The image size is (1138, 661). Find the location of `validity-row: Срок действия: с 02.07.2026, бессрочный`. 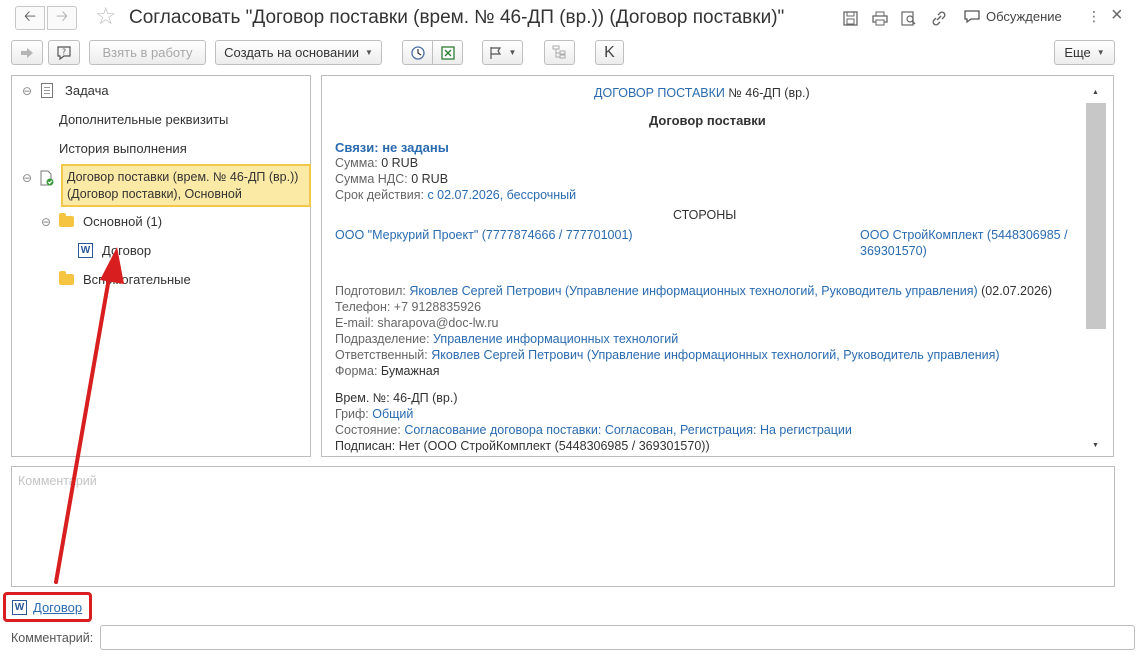

validity-row: Срок действия: с 02.07.2026, бессрочный is located at coordinates (455, 195).